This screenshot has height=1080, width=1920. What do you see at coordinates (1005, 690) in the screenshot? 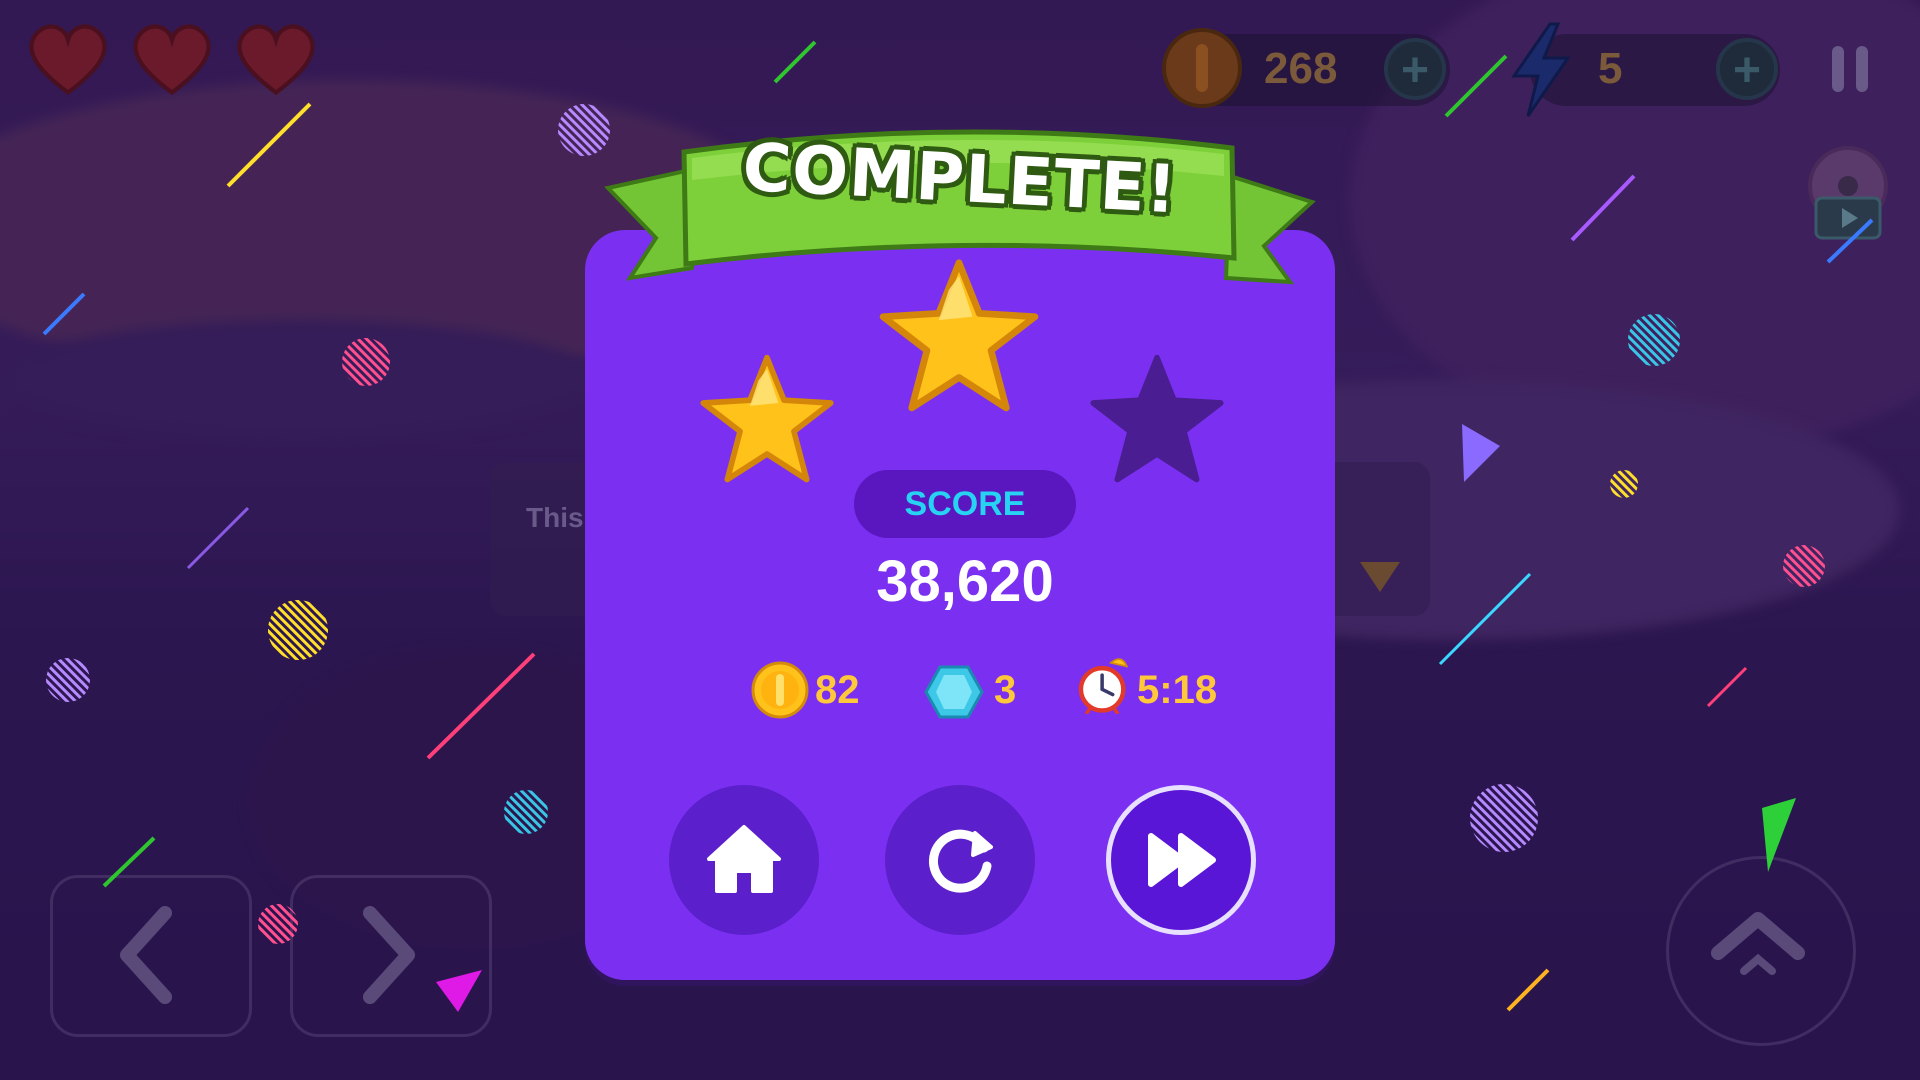
I see `gems-earned: 3` at bounding box center [1005, 690].